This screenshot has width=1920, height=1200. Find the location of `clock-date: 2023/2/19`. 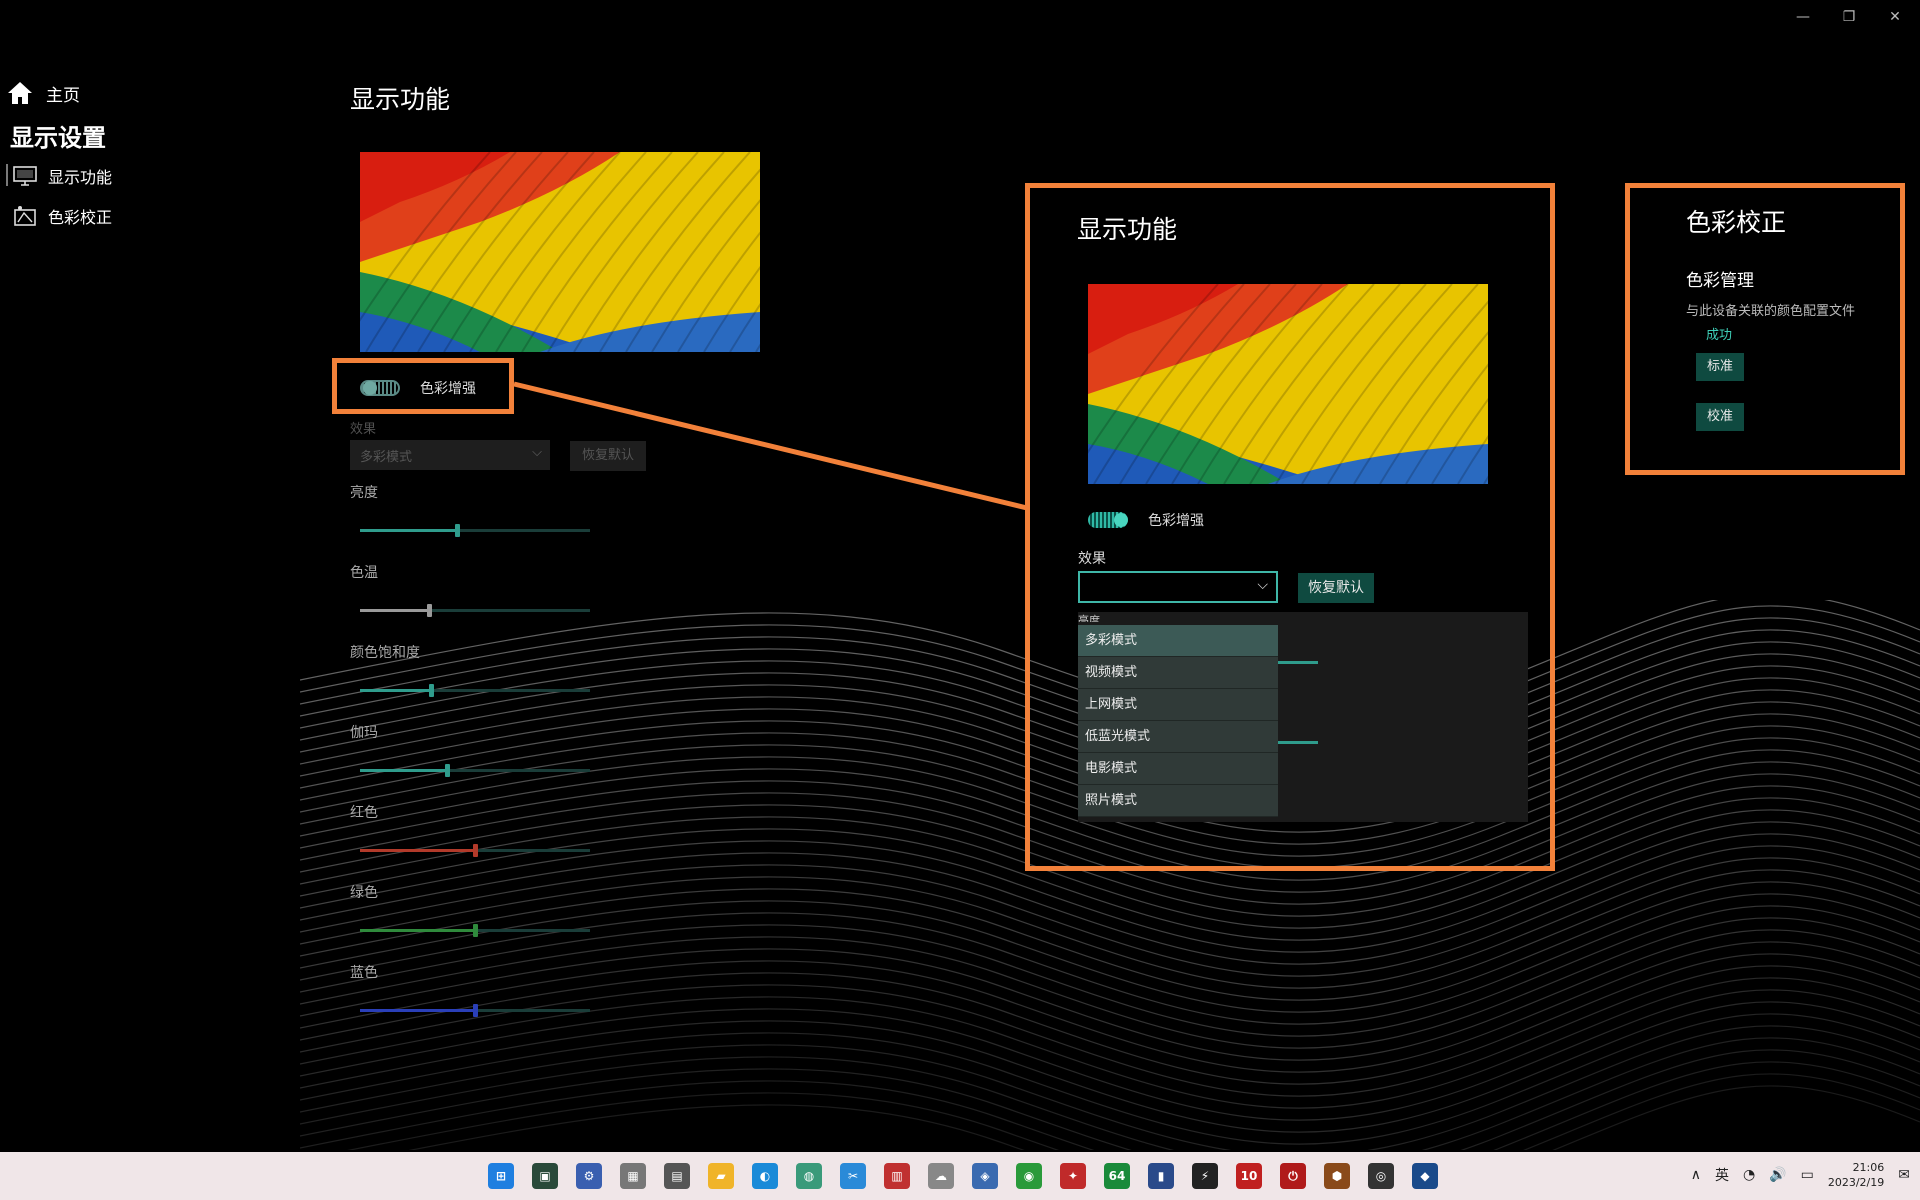

clock-date: 2023/2/19 is located at coordinates (1856, 1182).